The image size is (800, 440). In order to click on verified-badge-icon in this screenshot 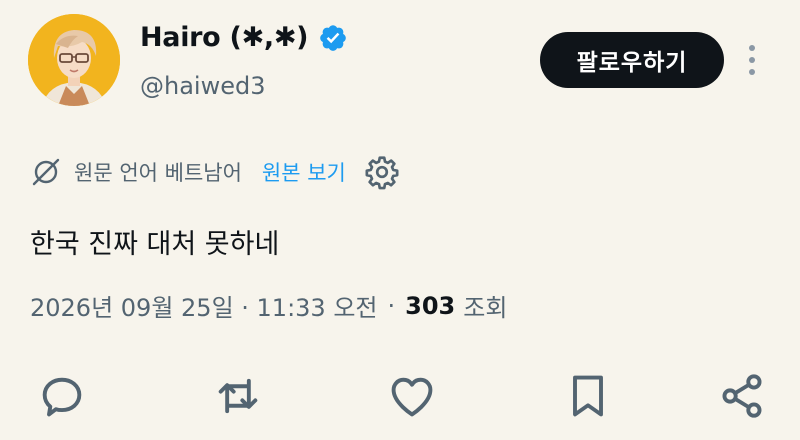, I will do `click(333, 37)`.